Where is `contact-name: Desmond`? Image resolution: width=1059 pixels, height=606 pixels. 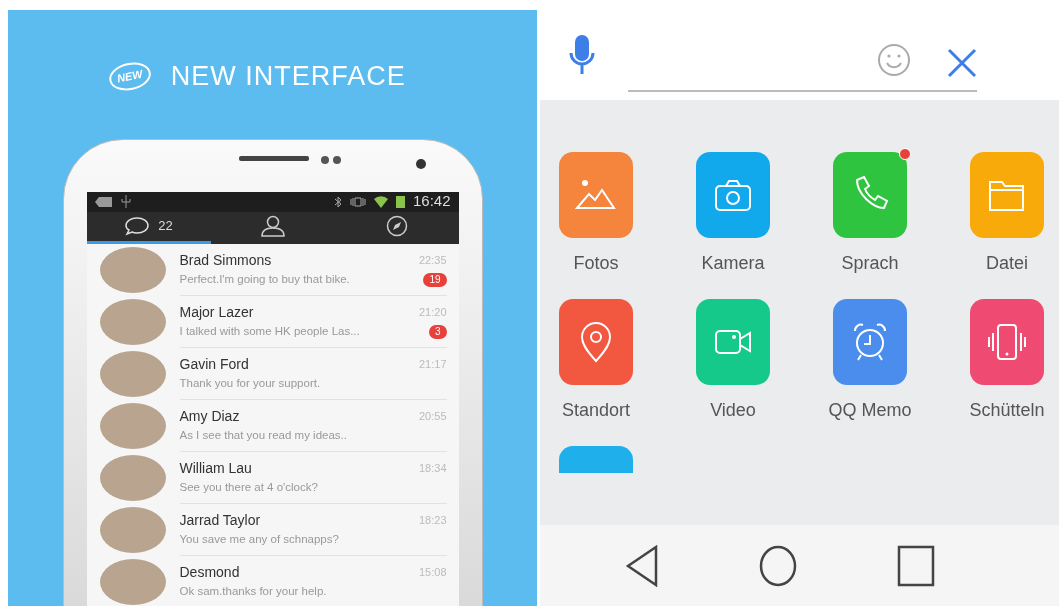
contact-name: Desmond is located at coordinates (210, 572).